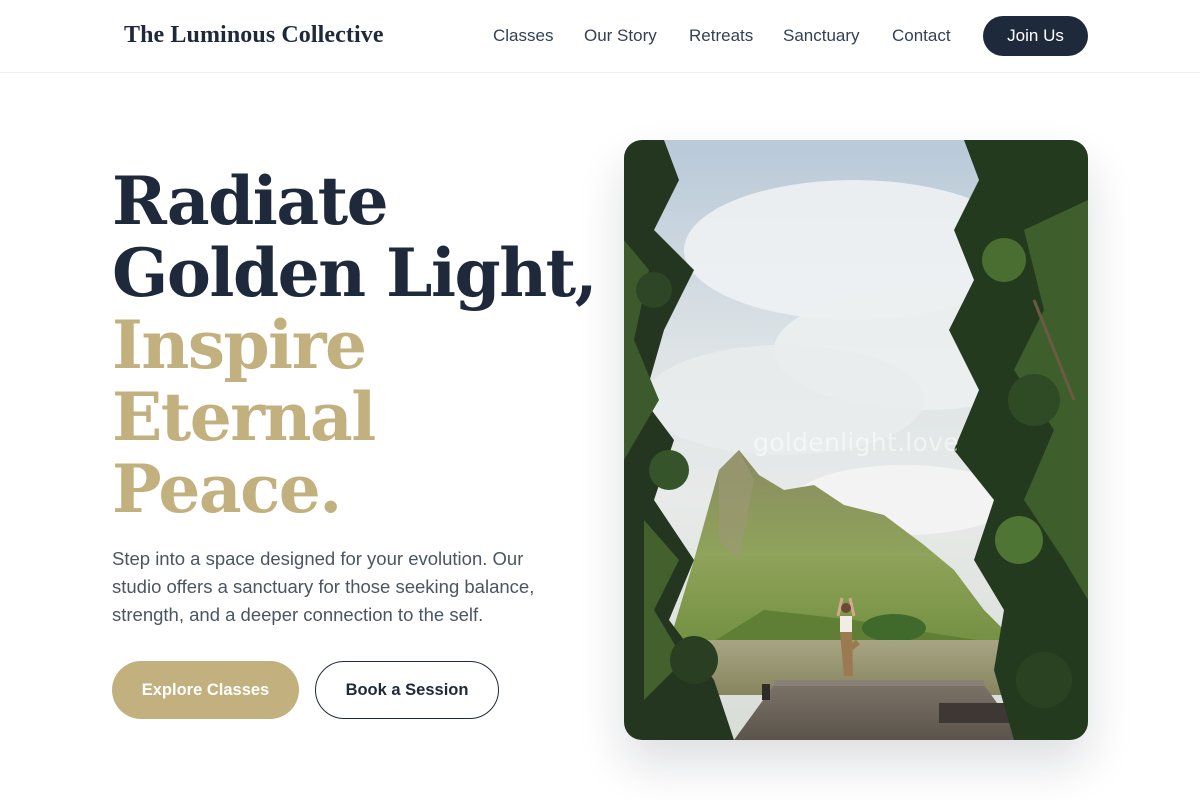 The width and height of the screenshot is (1200, 800). I want to click on image-watermark: goldenlight.love, so click(856, 442).